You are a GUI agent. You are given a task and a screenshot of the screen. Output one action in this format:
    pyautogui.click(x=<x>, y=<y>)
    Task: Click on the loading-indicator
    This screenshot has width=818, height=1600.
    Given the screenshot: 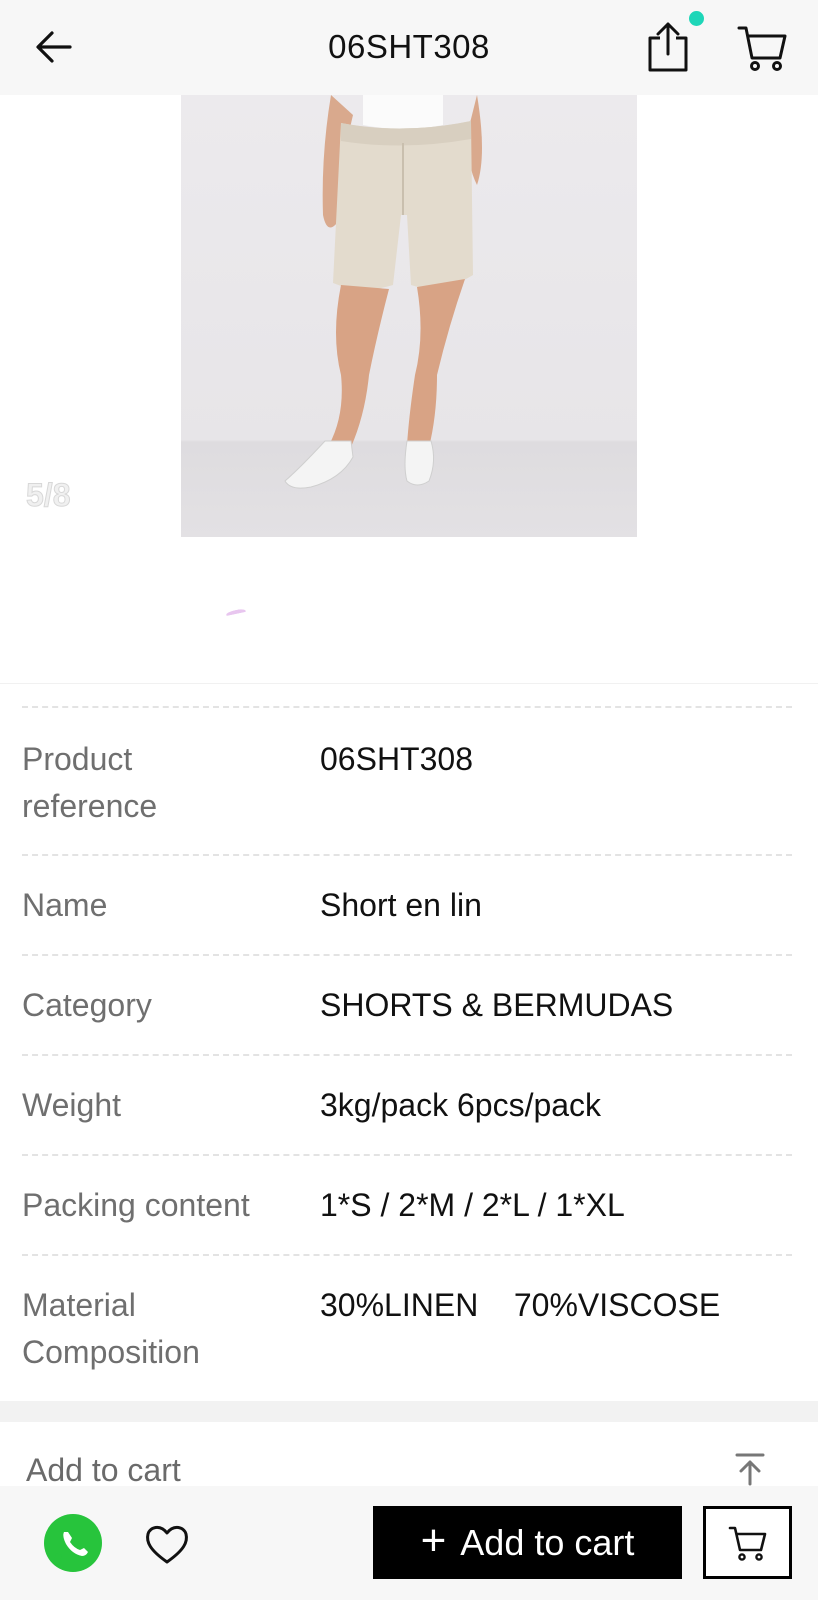 What is the action you would take?
    pyautogui.click(x=236, y=613)
    